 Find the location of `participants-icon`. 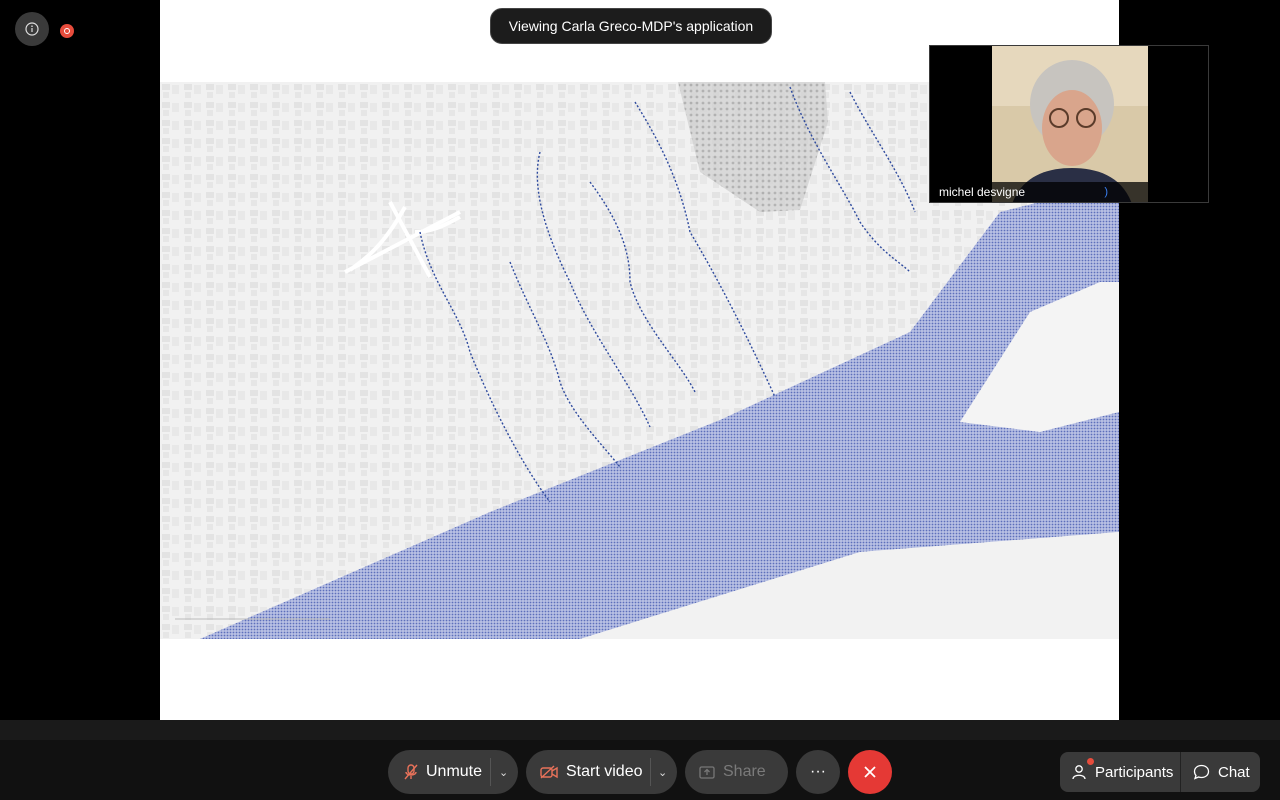

participants-icon is located at coordinates (1079, 772).